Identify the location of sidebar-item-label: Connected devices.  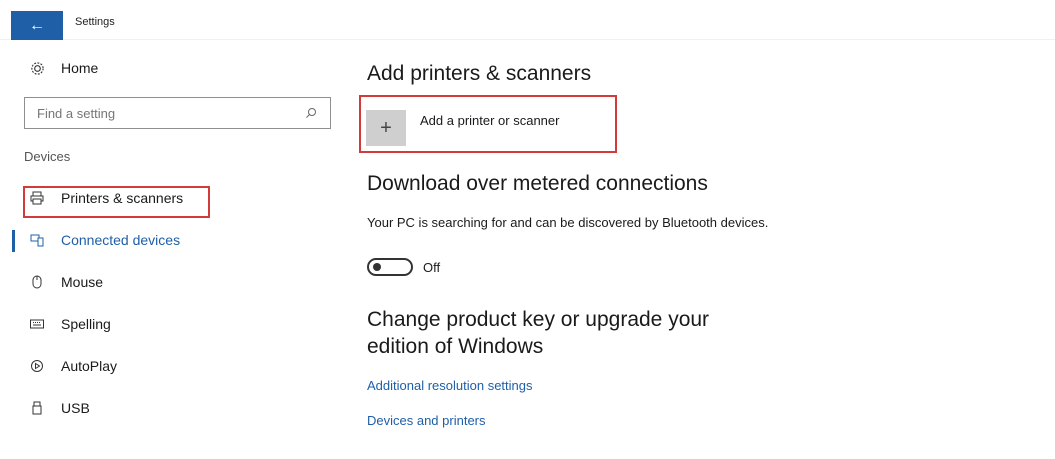
(121, 240).